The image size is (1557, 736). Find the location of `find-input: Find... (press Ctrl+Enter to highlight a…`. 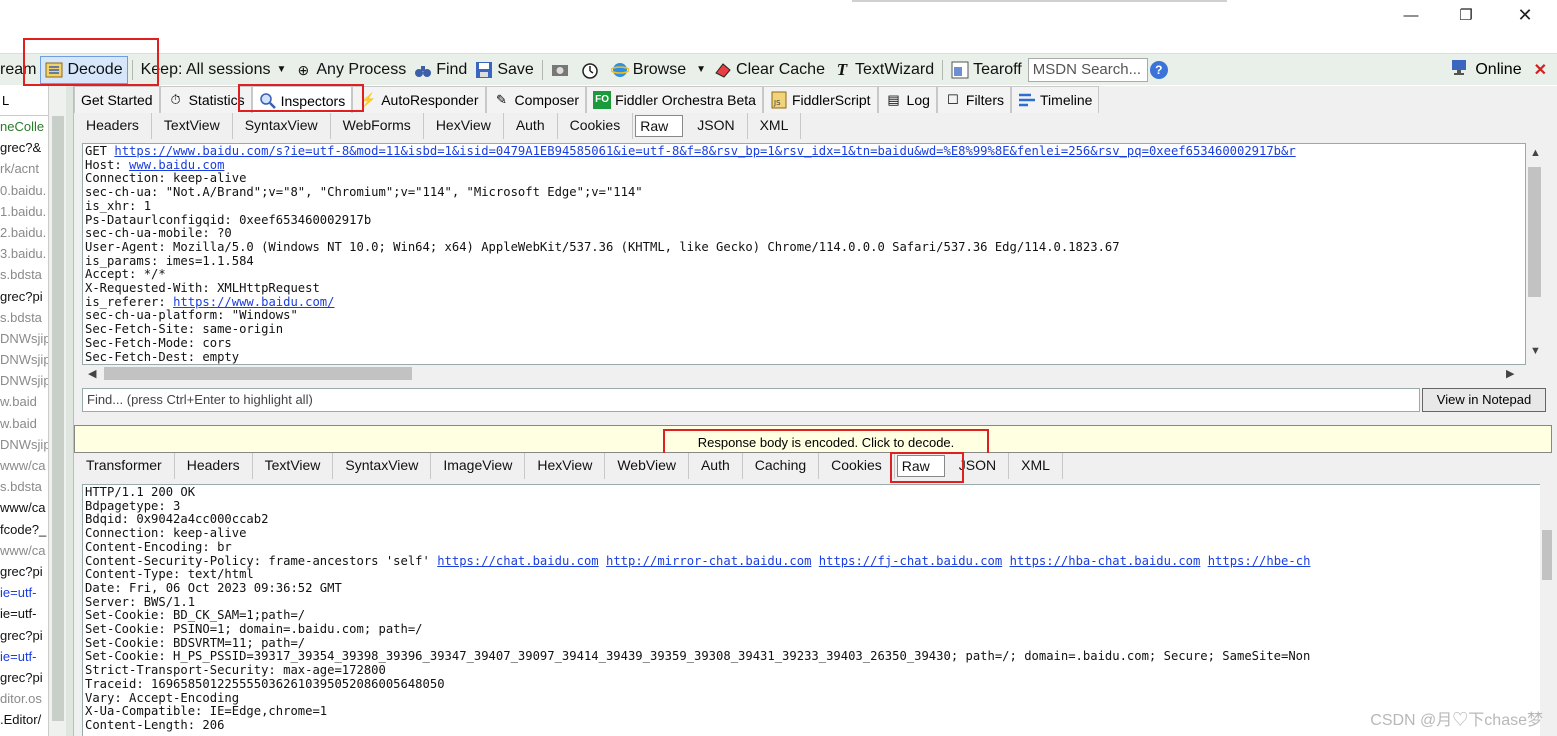

find-input: Find... (press Ctrl+Enter to highlight a… is located at coordinates (751, 400).